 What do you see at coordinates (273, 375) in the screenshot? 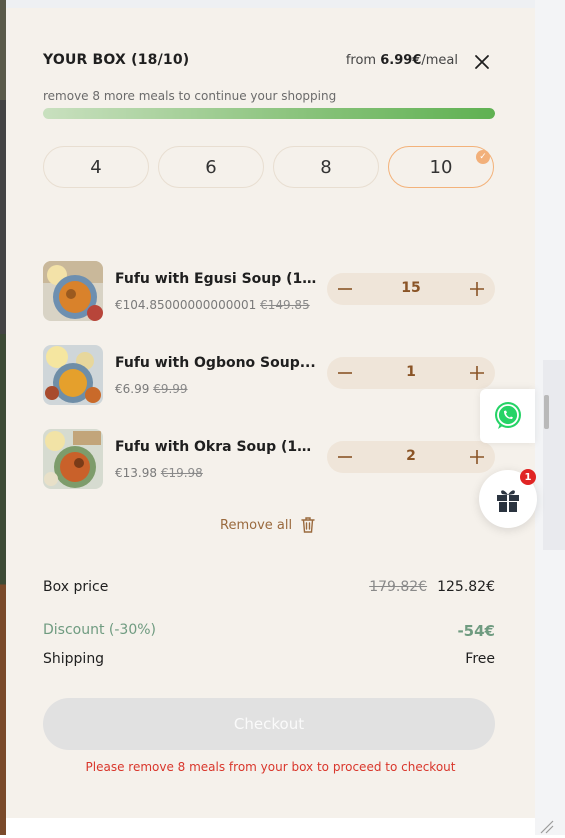
I see `cart-item: Fufu with Ogbono Soup... €6.99 €9.99 1` at bounding box center [273, 375].